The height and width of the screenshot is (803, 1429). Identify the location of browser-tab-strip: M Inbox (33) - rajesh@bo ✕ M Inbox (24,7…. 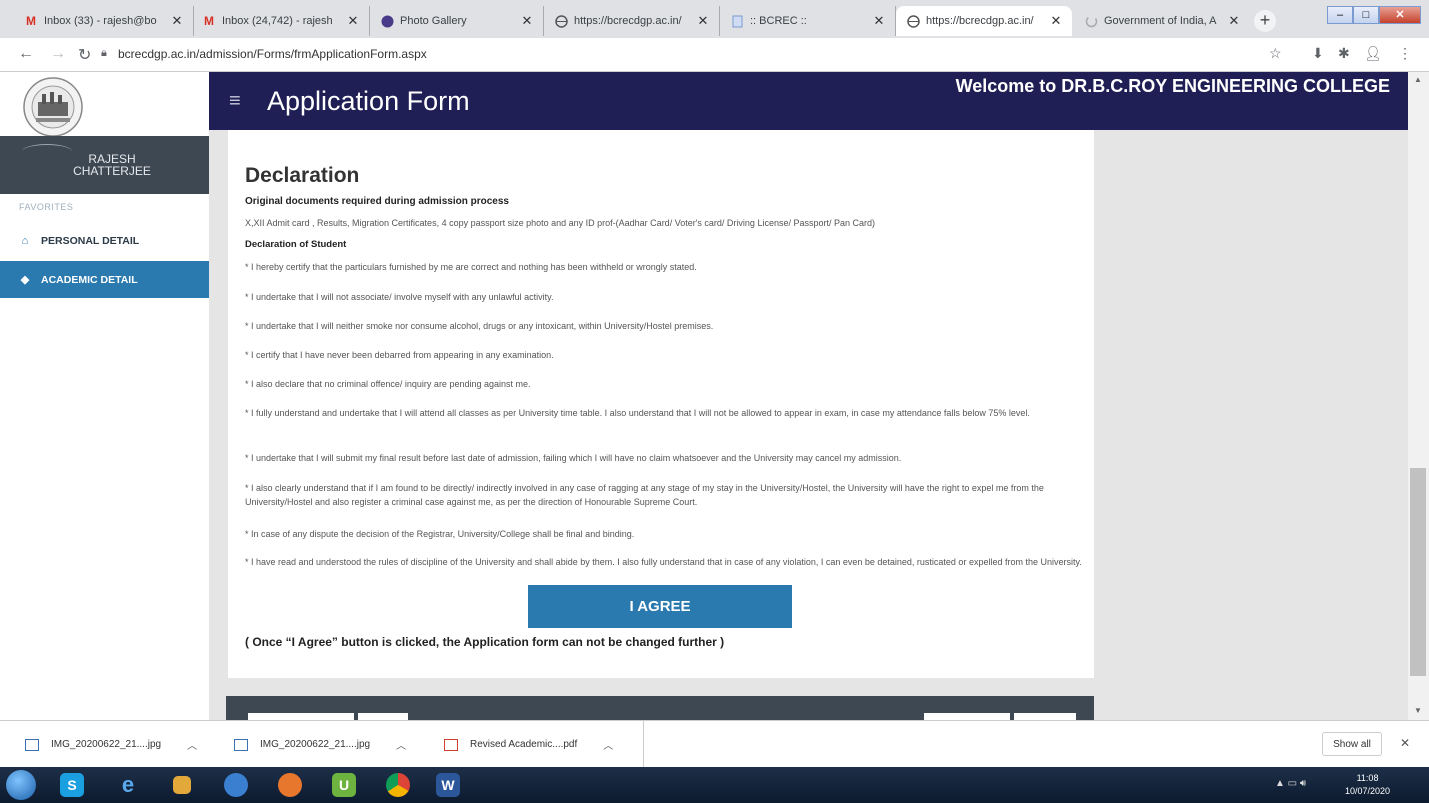
(714, 19).